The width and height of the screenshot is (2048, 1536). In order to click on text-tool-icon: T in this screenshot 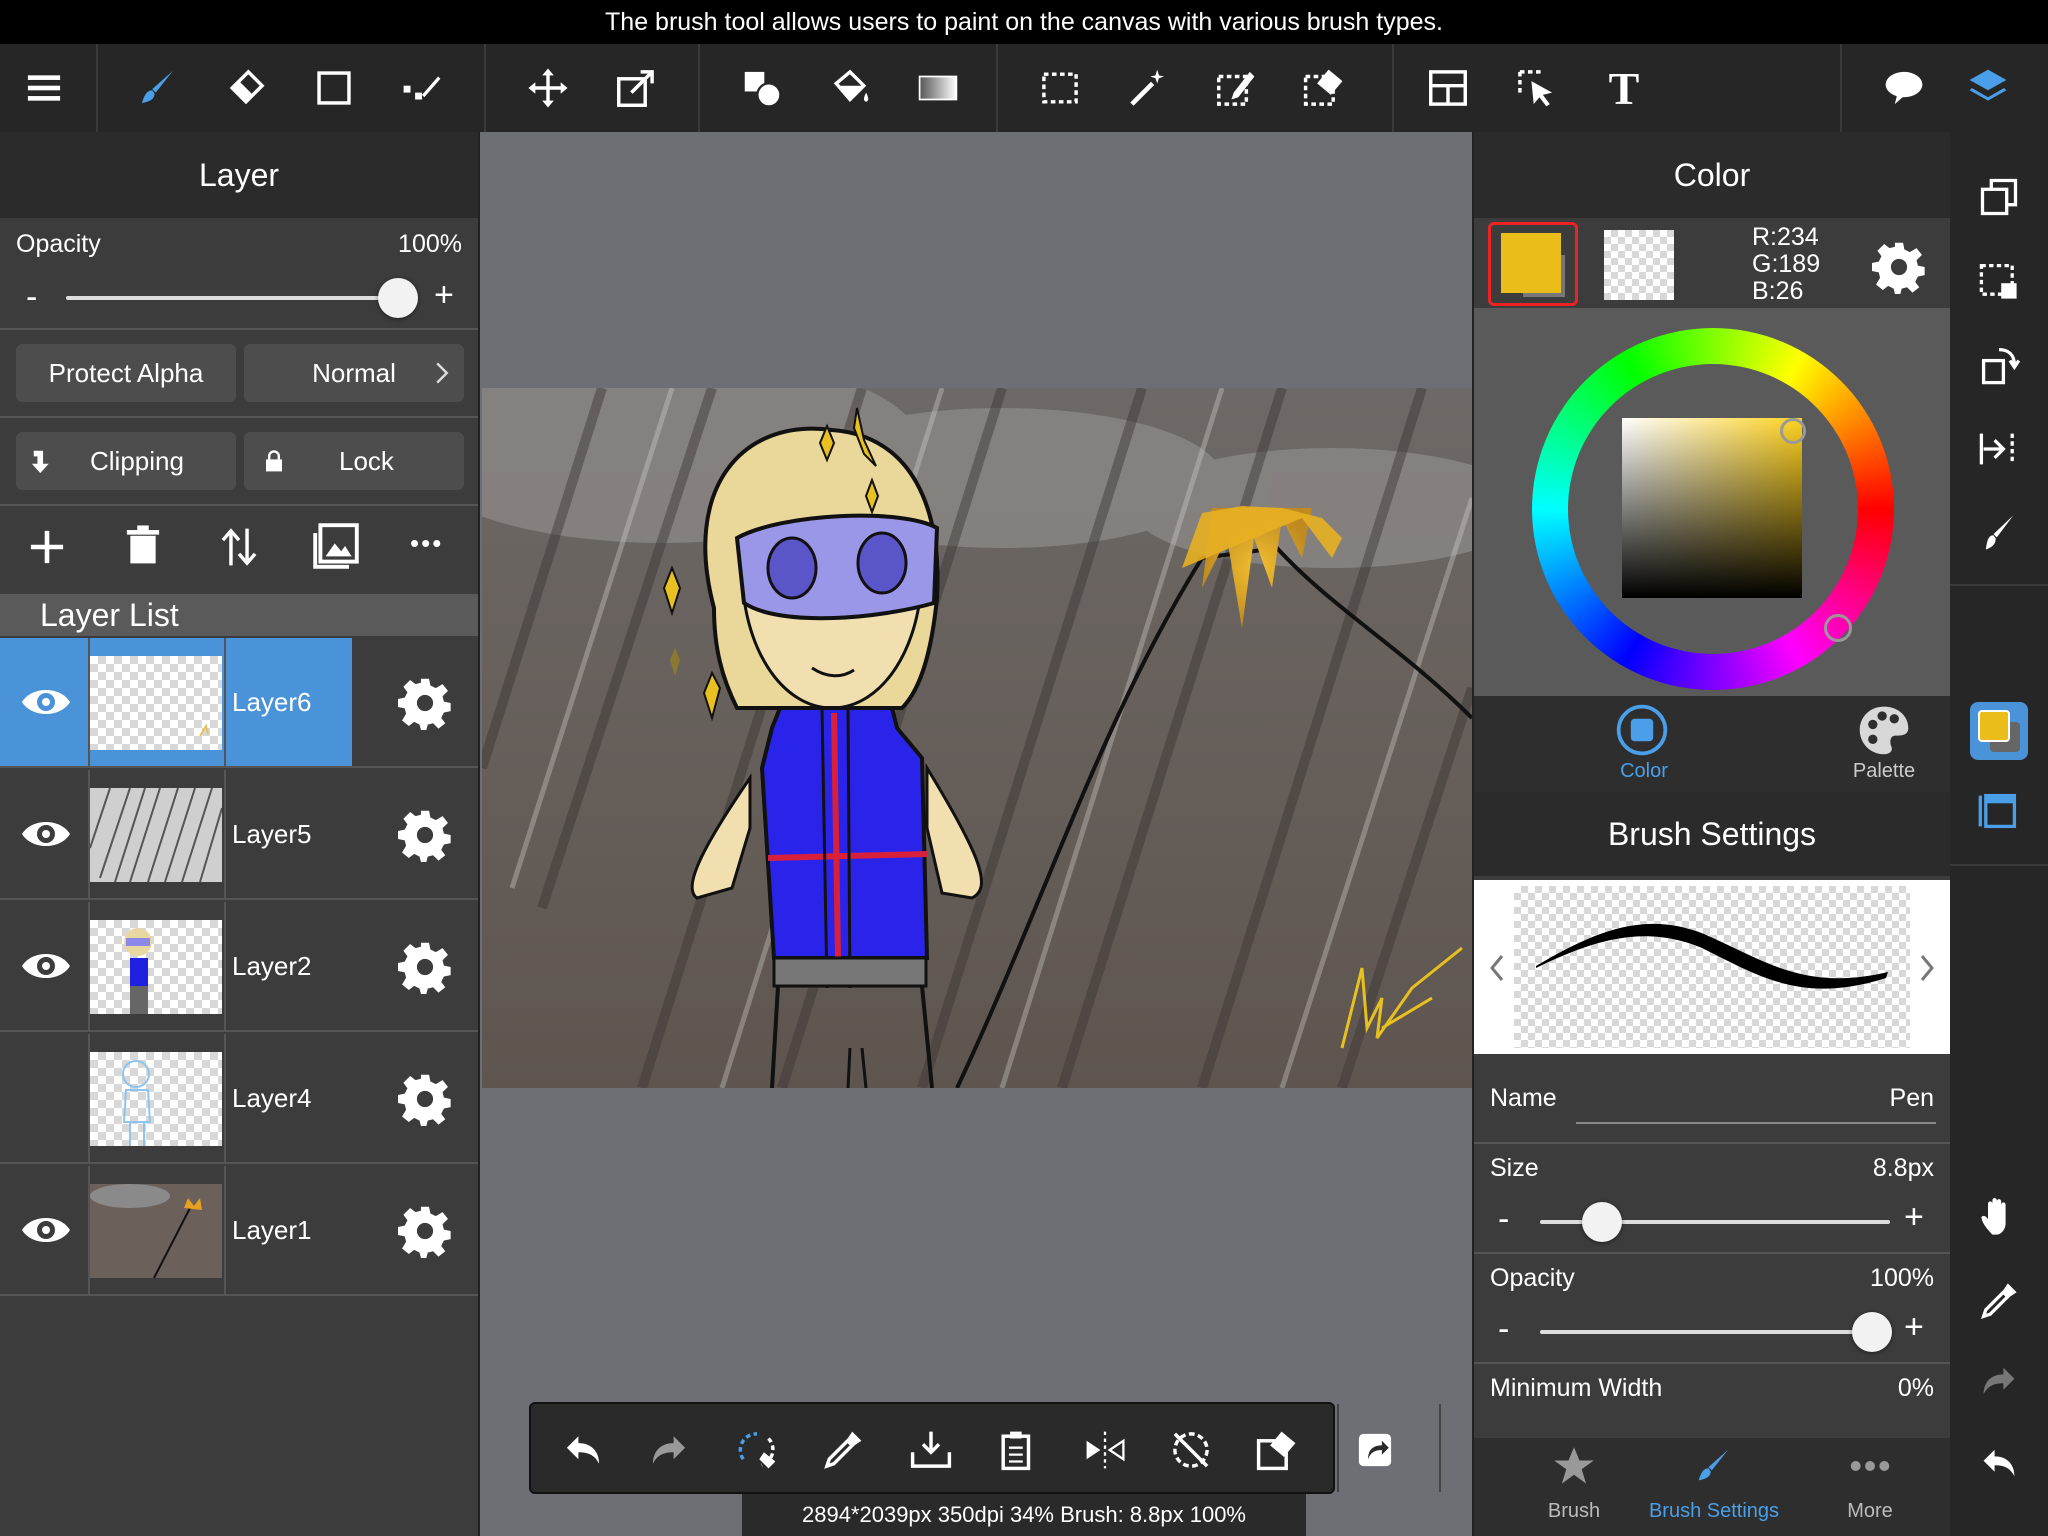, I will do `click(1624, 88)`.